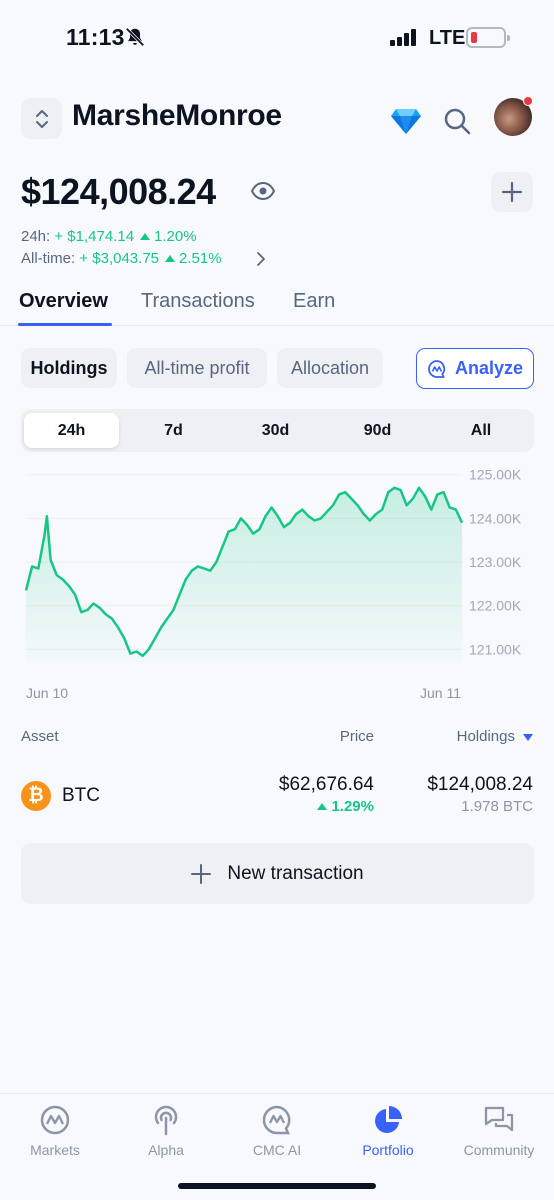  I want to click on chart-area-fill, so click(244, 574).